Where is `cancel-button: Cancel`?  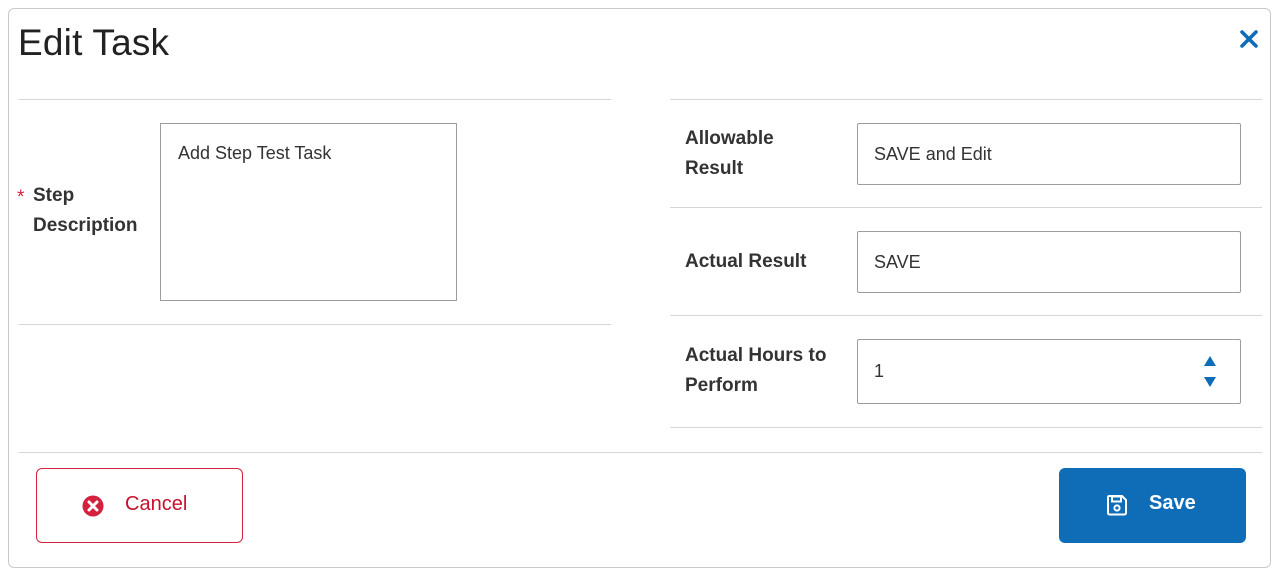
cancel-button: Cancel is located at coordinates (139, 505).